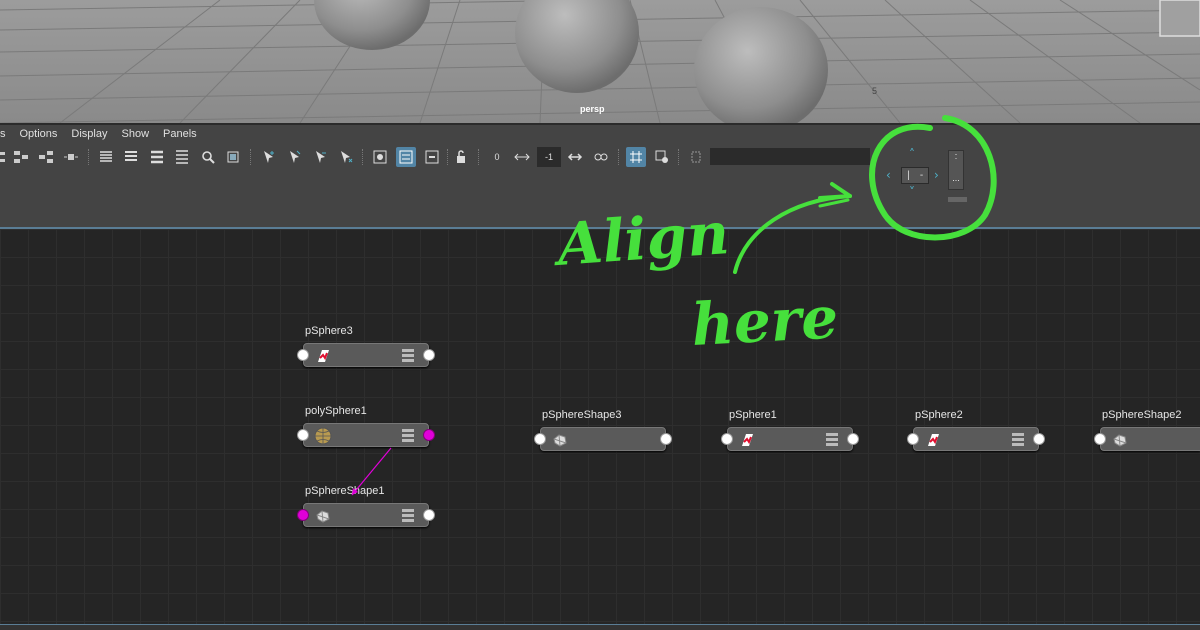  What do you see at coordinates (497, 157) in the screenshot?
I see `grid-snap-value: 0` at bounding box center [497, 157].